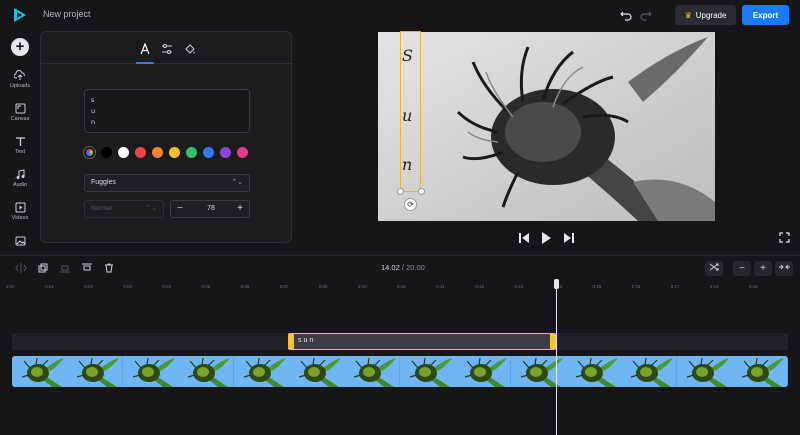 The width and height of the screenshot is (800, 435). Describe the element at coordinates (128, 286) in the screenshot. I see `ruler-tick: 0:03` at that location.